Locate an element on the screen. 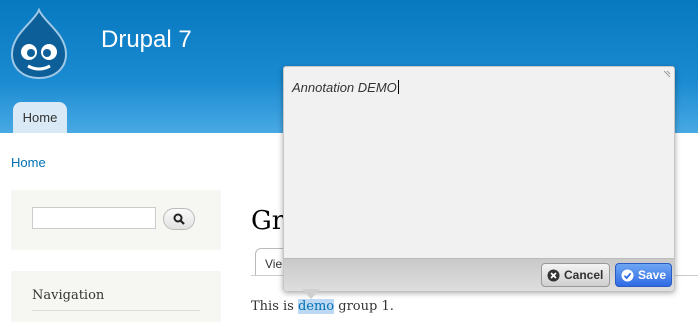 Image resolution: width=698 pixels, height=322 pixels. page-title: Gr is located at coordinates (268, 221).